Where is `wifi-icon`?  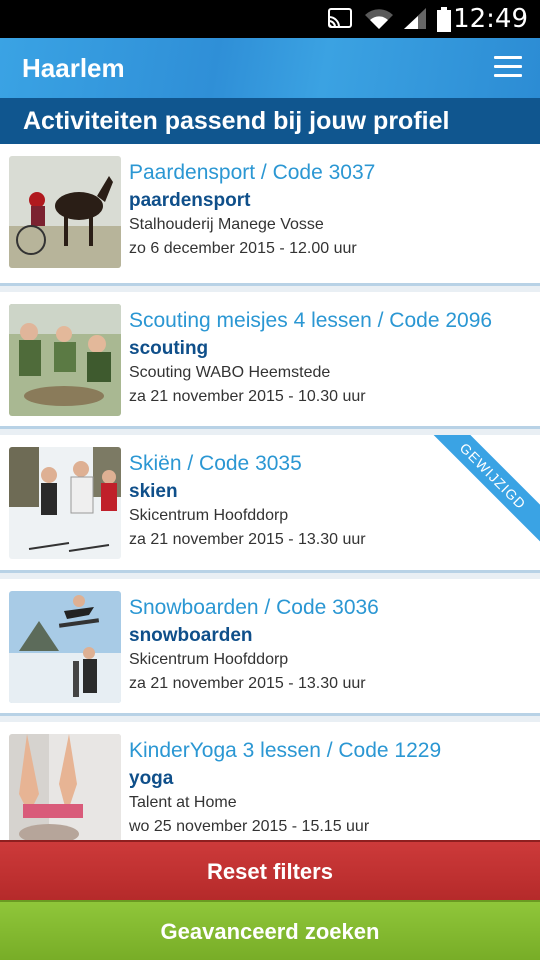
wifi-icon is located at coordinates (379, 19).